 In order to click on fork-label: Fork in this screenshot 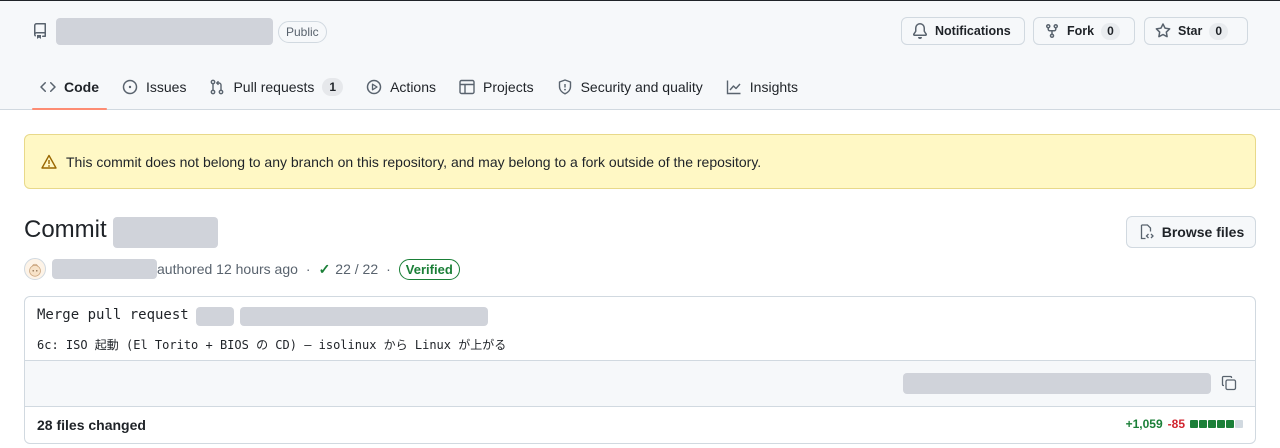, I will do `click(1081, 31)`.